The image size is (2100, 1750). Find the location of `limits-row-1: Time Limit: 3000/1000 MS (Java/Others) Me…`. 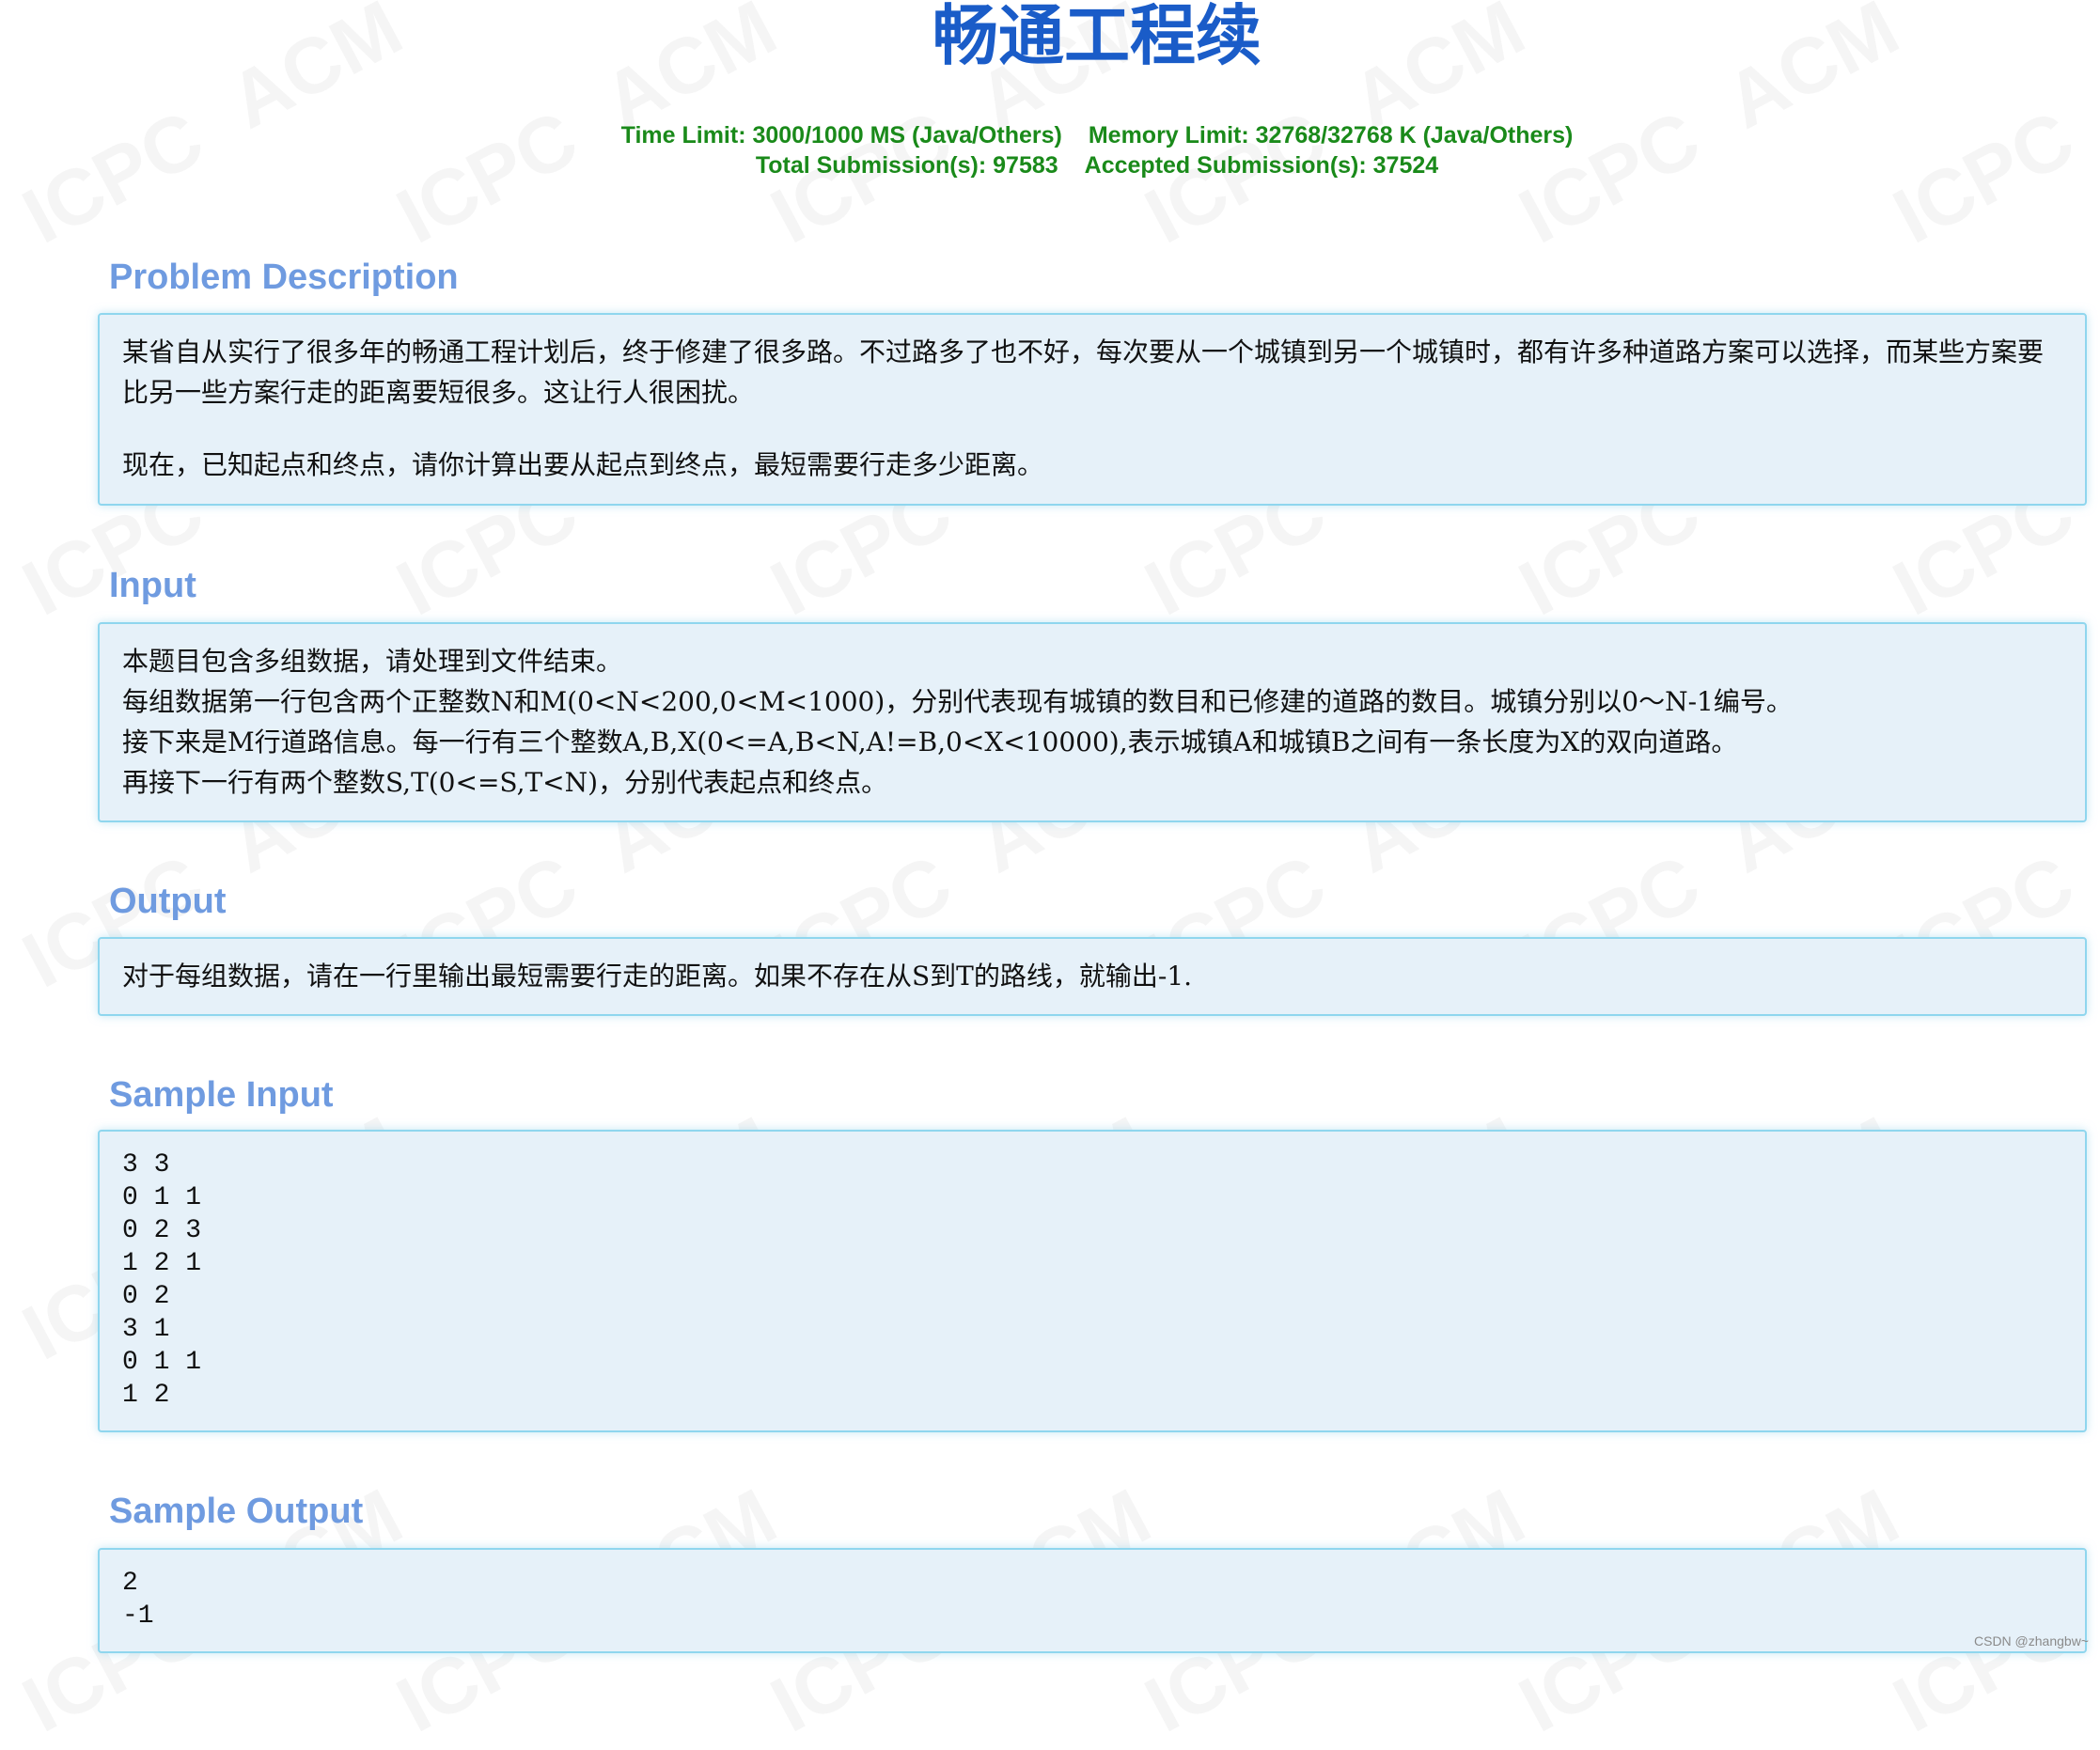

limits-row-1: Time Limit: 3000/1000 MS (Java/Others) Me… is located at coordinates (1050, 135).